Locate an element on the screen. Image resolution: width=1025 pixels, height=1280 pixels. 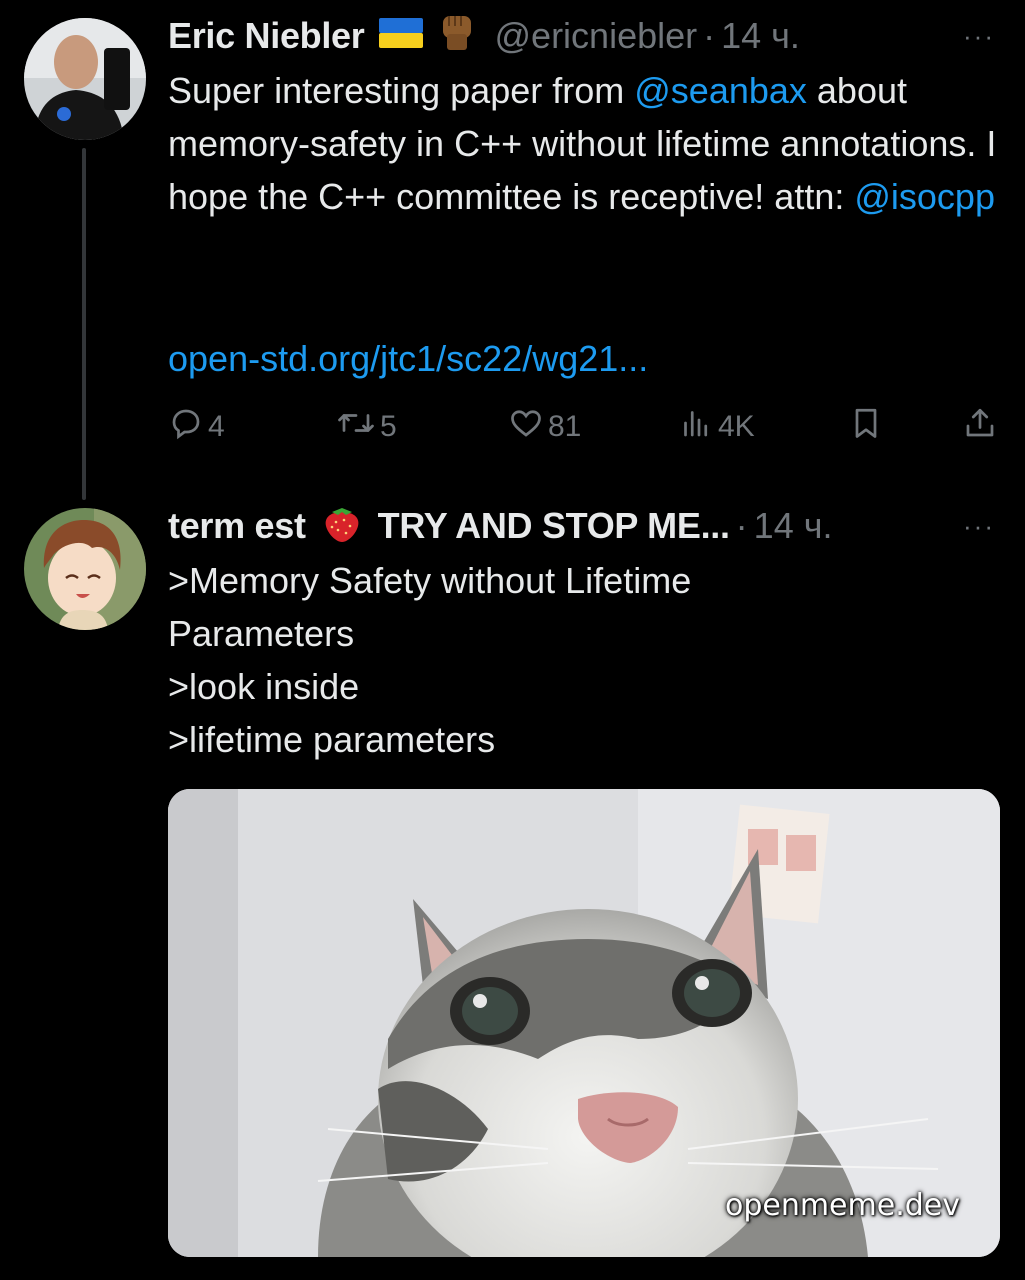
avatar-eric-niebler is located at coordinates (85, 79).